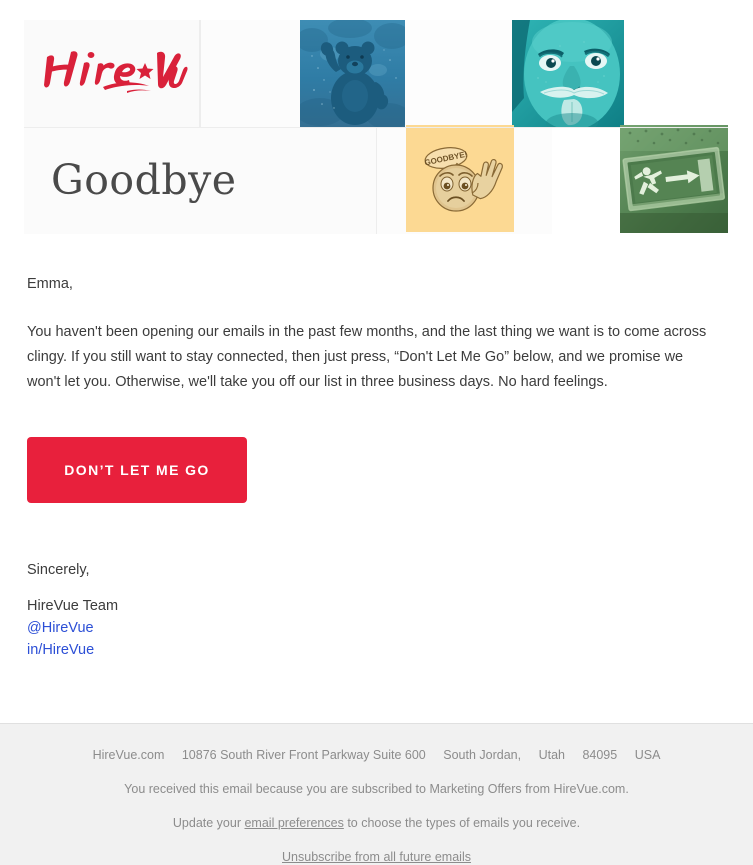 The image size is (753, 865). I want to click on headline-cell: Goodbye, so click(200, 180).